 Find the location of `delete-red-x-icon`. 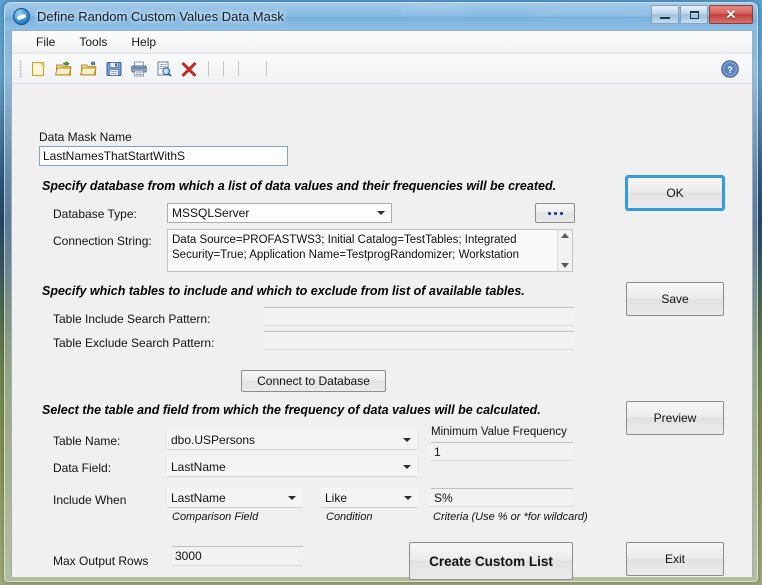

delete-red-x-icon is located at coordinates (188, 69).